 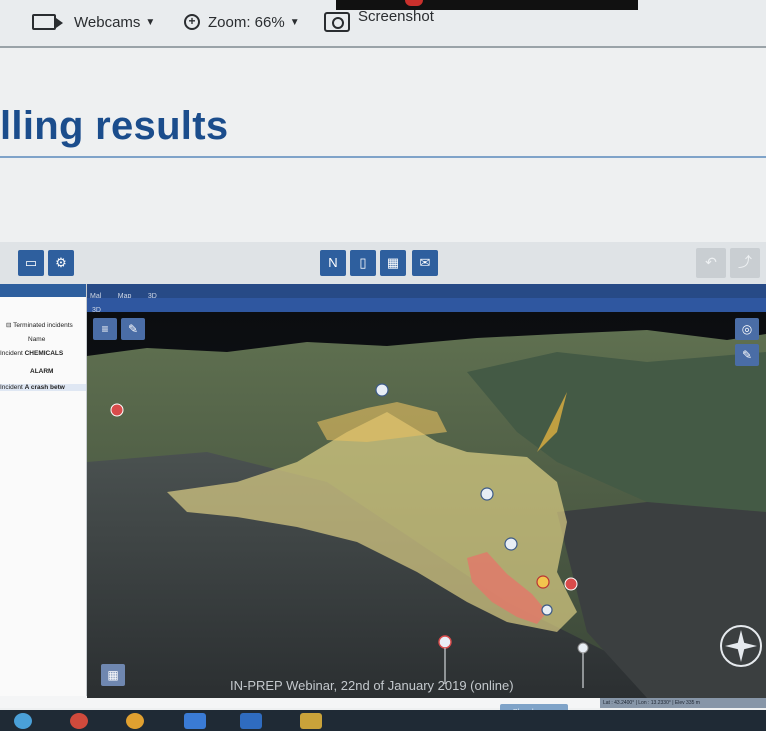 I want to click on grid-button: ▦, so click(x=393, y=263).